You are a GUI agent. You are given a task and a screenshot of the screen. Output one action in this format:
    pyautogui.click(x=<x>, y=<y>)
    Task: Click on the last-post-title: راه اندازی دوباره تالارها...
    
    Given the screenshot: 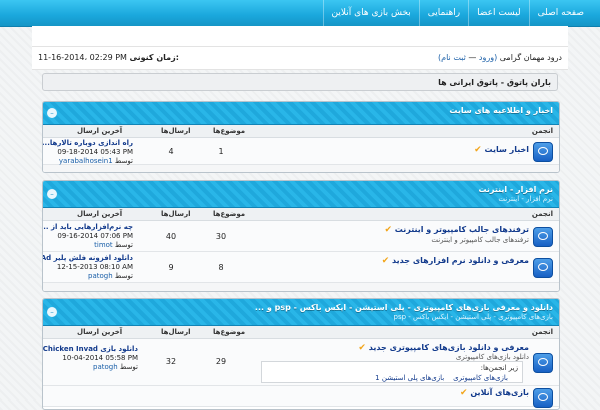 What is the action you would take?
    pyautogui.click(x=88, y=143)
    